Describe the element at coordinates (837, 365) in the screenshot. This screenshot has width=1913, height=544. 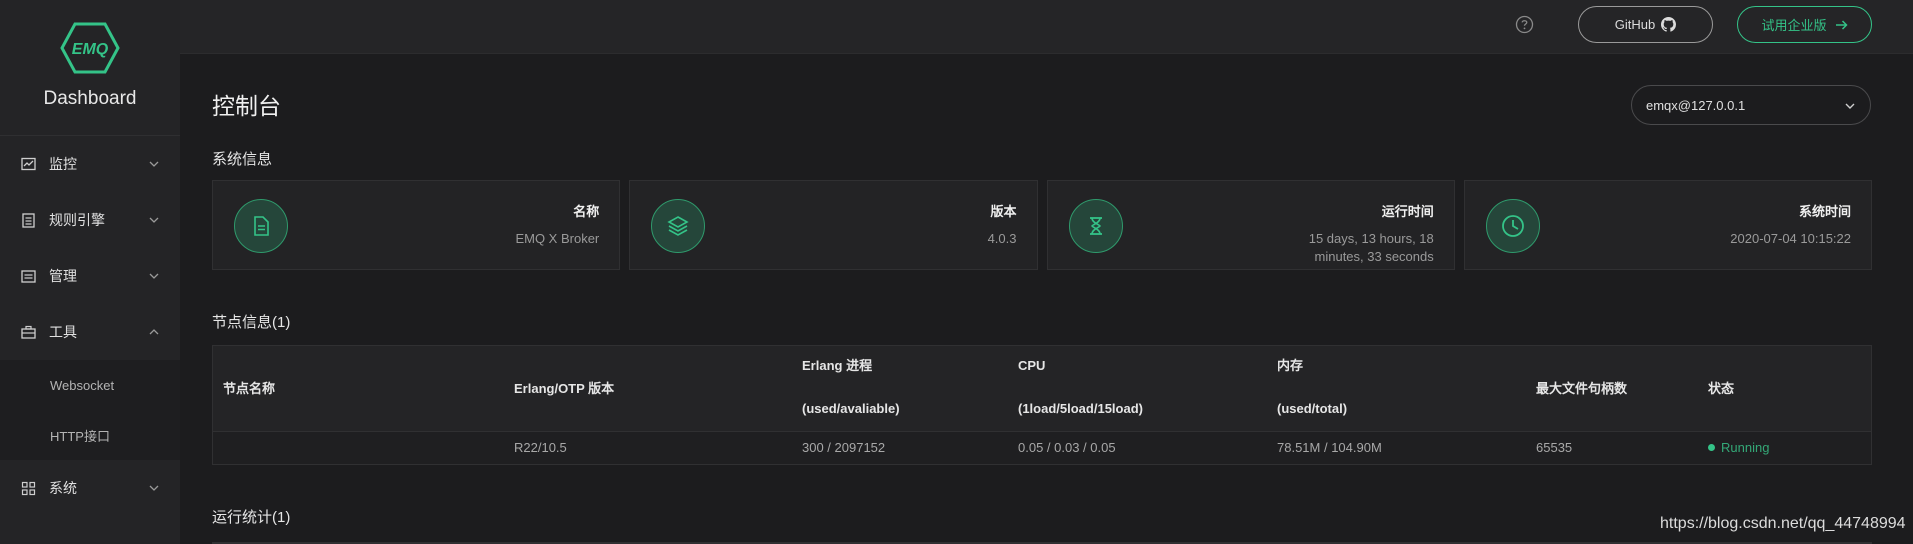
I see `th-process-l1: Erlang 进程` at that location.